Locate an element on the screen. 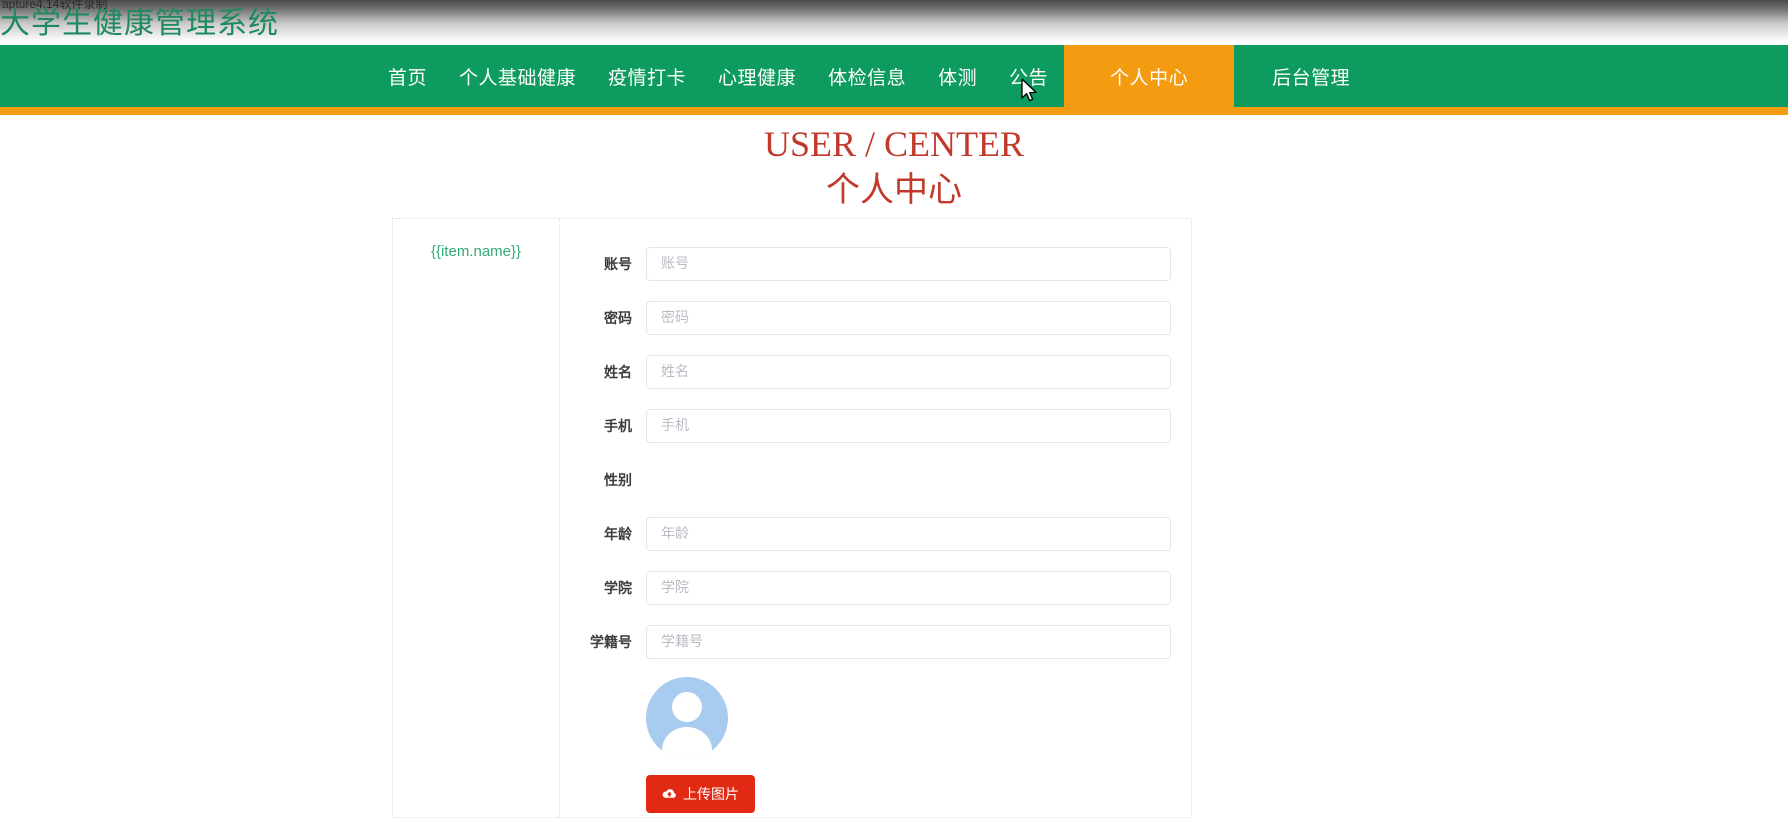 Image resolution: width=1788 pixels, height=828 pixels. nav-item-medical-exam: 体检信息 is located at coordinates (867, 76).